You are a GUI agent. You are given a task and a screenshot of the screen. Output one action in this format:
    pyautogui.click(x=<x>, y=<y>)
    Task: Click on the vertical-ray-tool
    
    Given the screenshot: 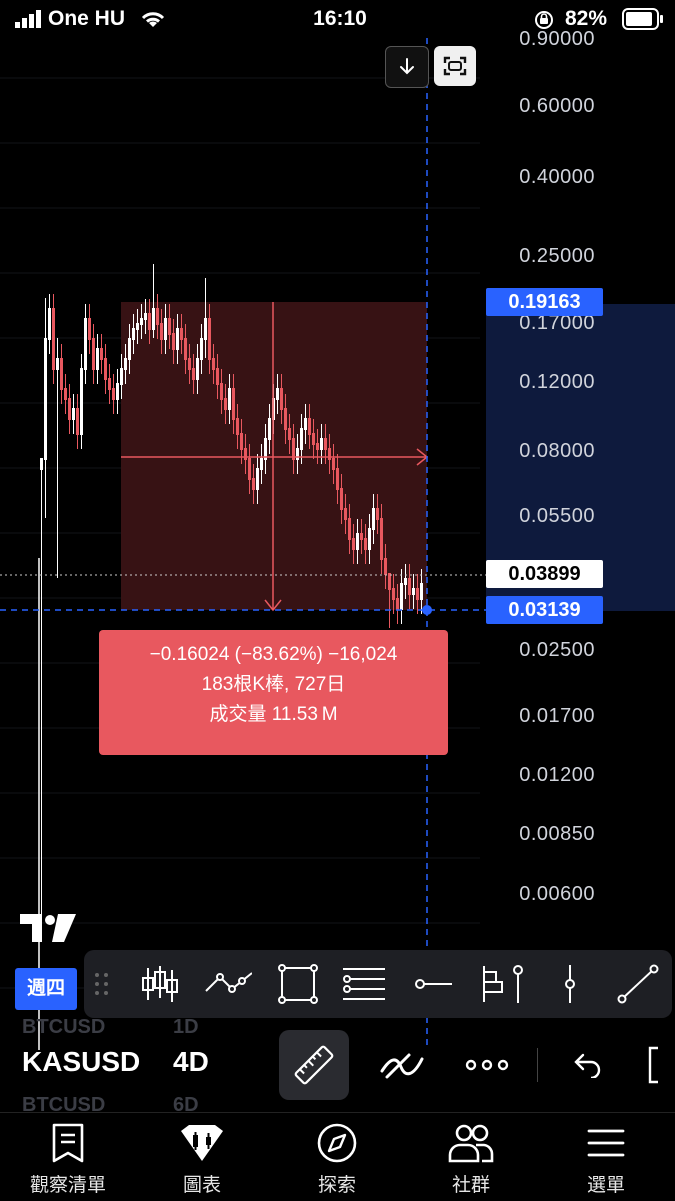 What is the action you would take?
    pyautogui.click(x=518, y=984)
    